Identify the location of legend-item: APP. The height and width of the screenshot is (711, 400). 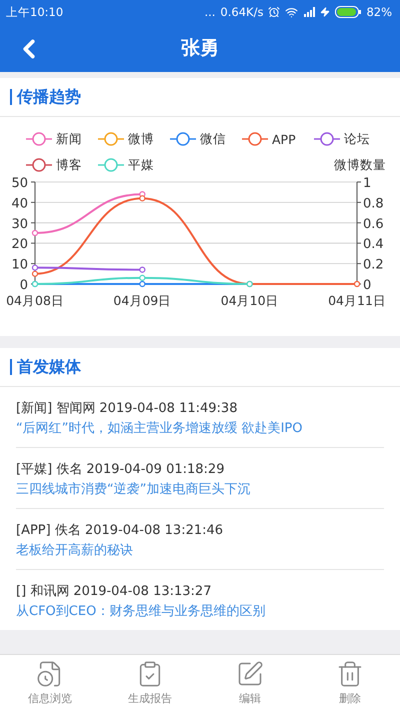
(278, 139).